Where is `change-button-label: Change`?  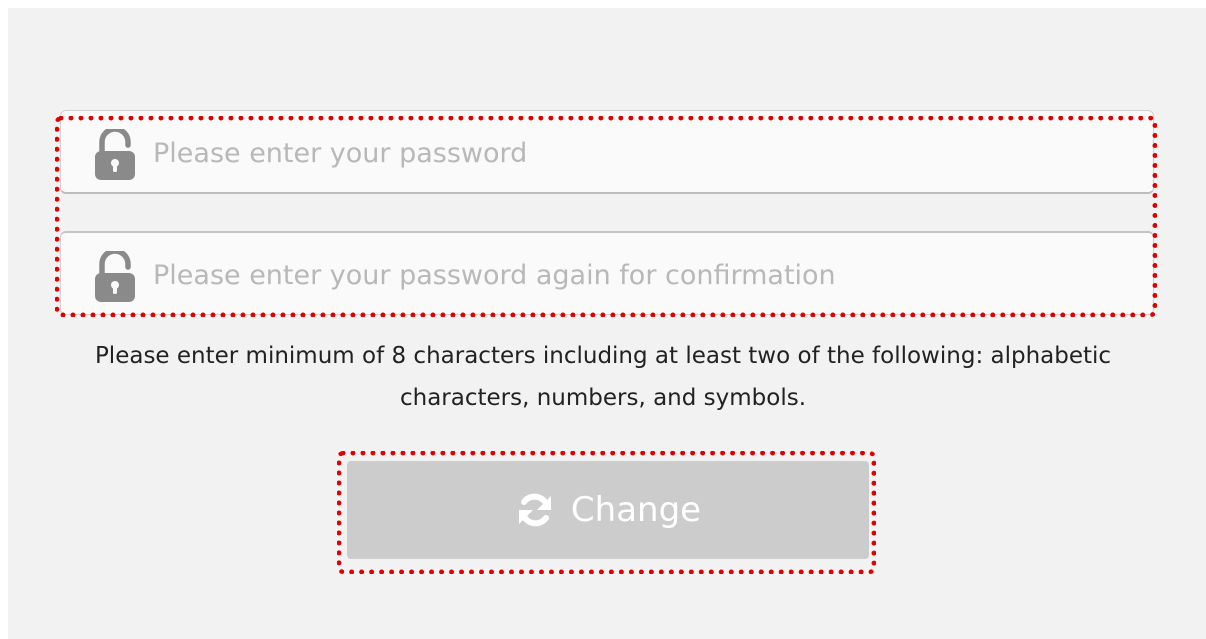
change-button-label: Change is located at coordinates (636, 510).